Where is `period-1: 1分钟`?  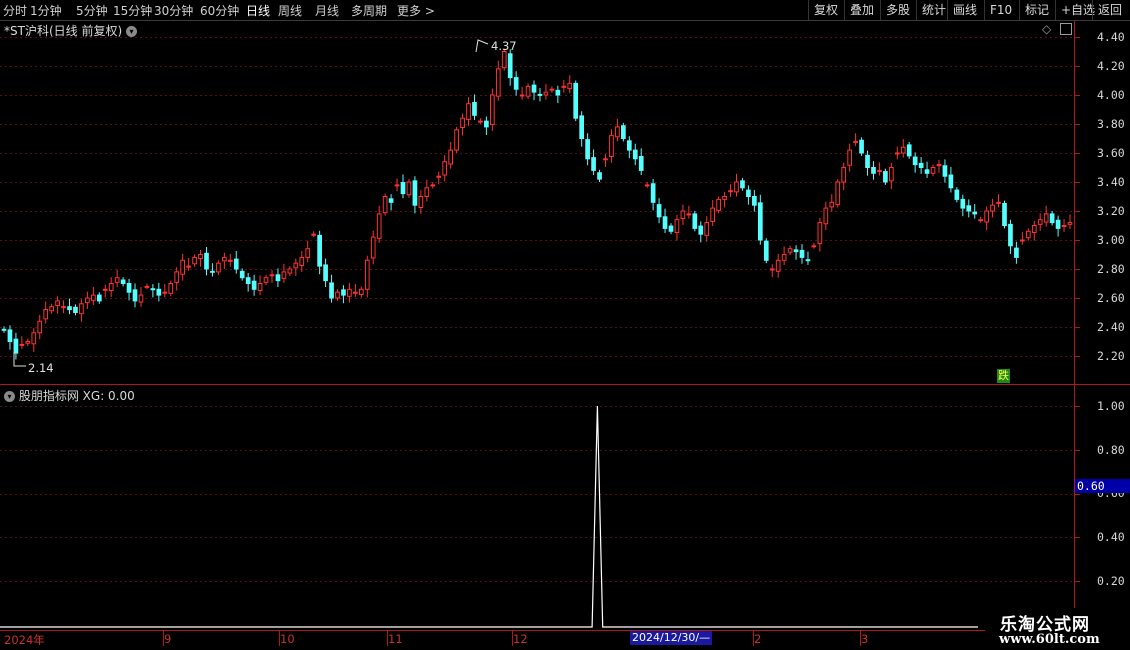 period-1: 1分钟 is located at coordinates (46, 10).